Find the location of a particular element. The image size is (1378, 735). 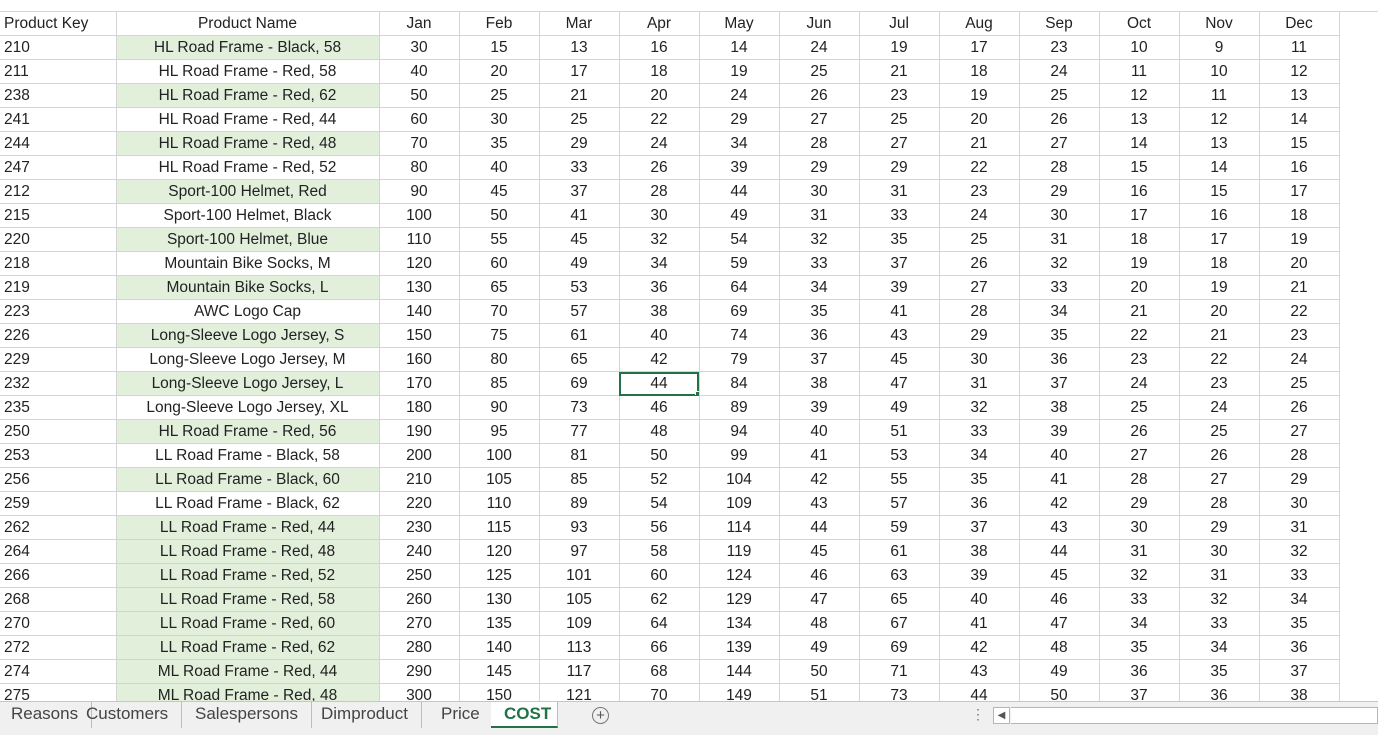

month-value-cell: 43 is located at coordinates (1059, 527).